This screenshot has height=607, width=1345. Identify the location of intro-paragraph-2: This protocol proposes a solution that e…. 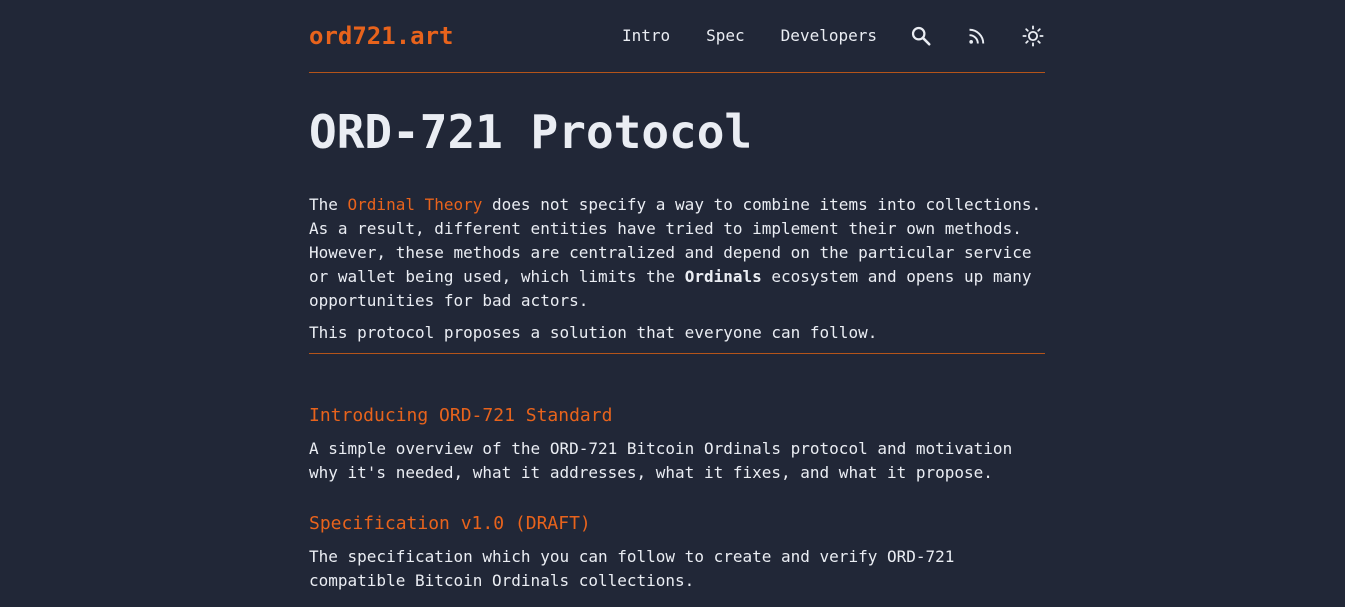
(593, 332).